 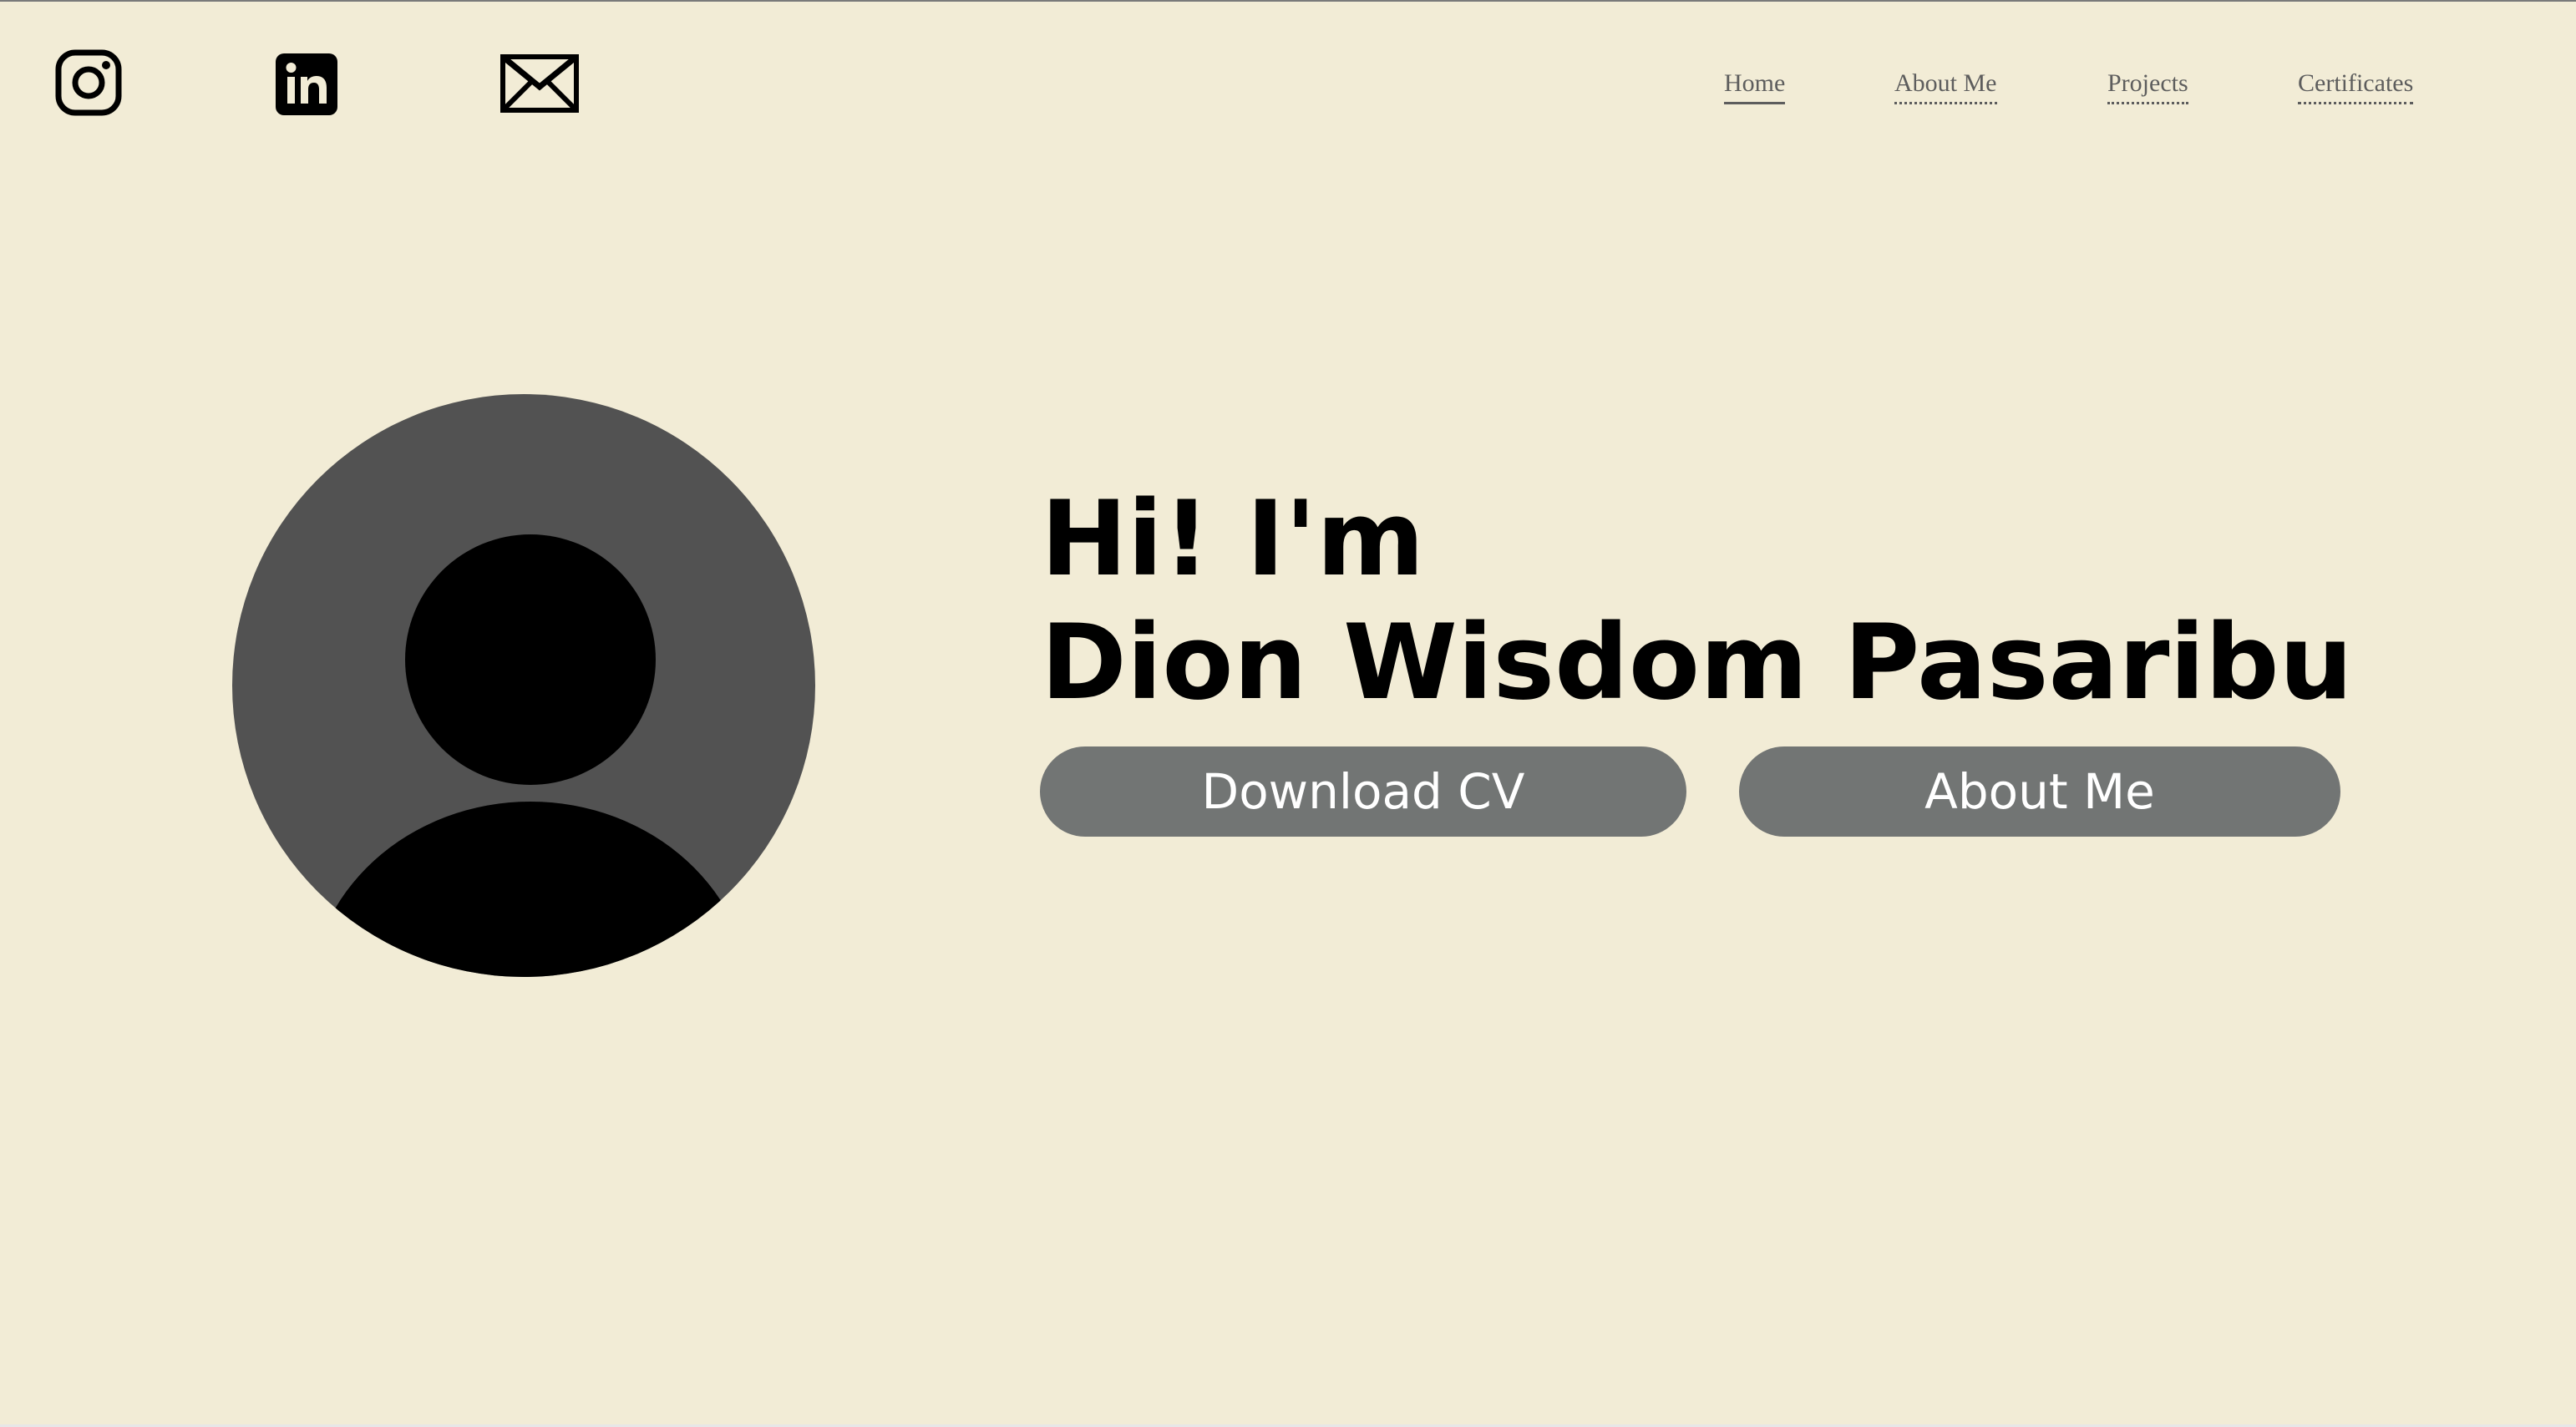 I want to click on nav-link-projects: Projects, so click(x=2147, y=84).